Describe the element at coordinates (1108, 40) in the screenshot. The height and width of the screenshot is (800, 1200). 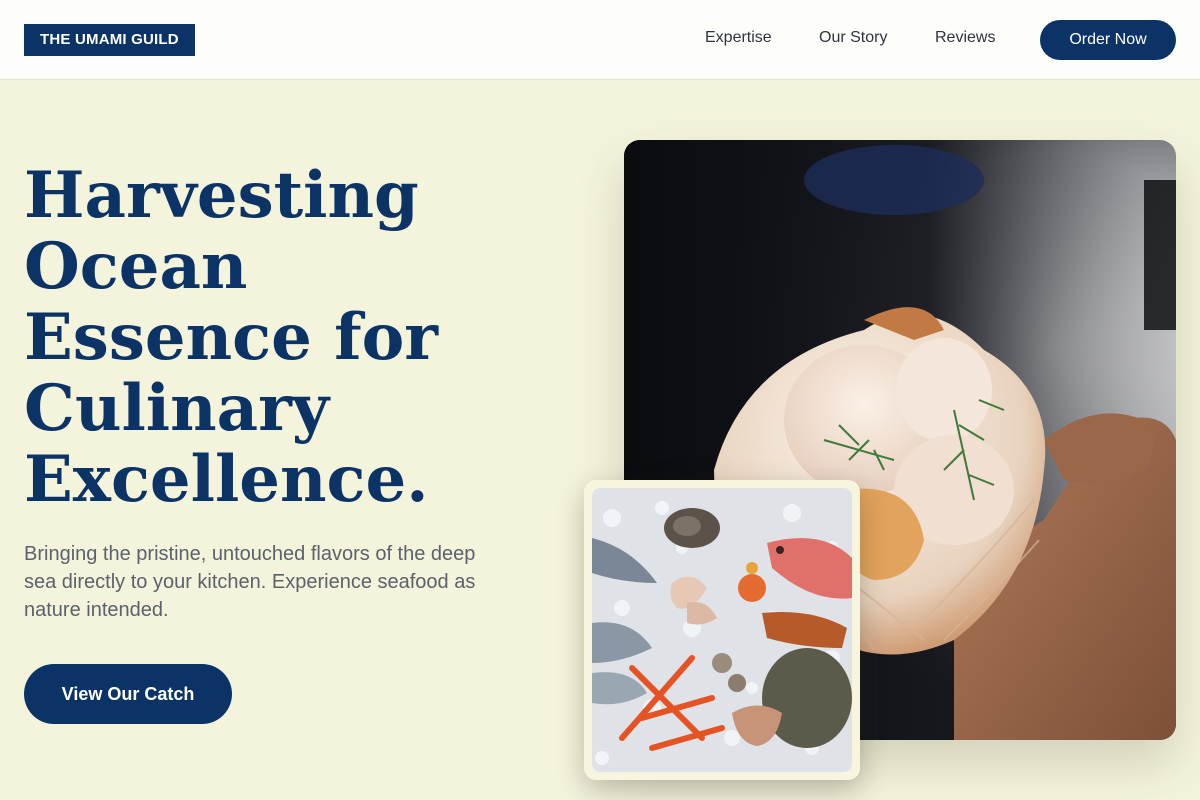
I see `order-now-button: Order Now` at that location.